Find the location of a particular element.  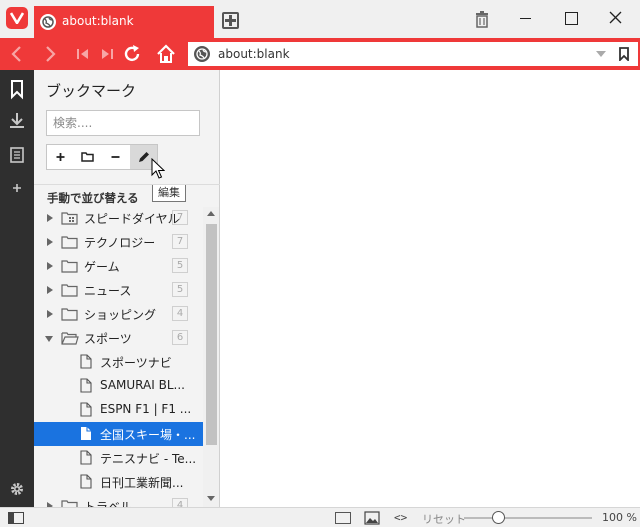

trash-icon is located at coordinates (482, 19).